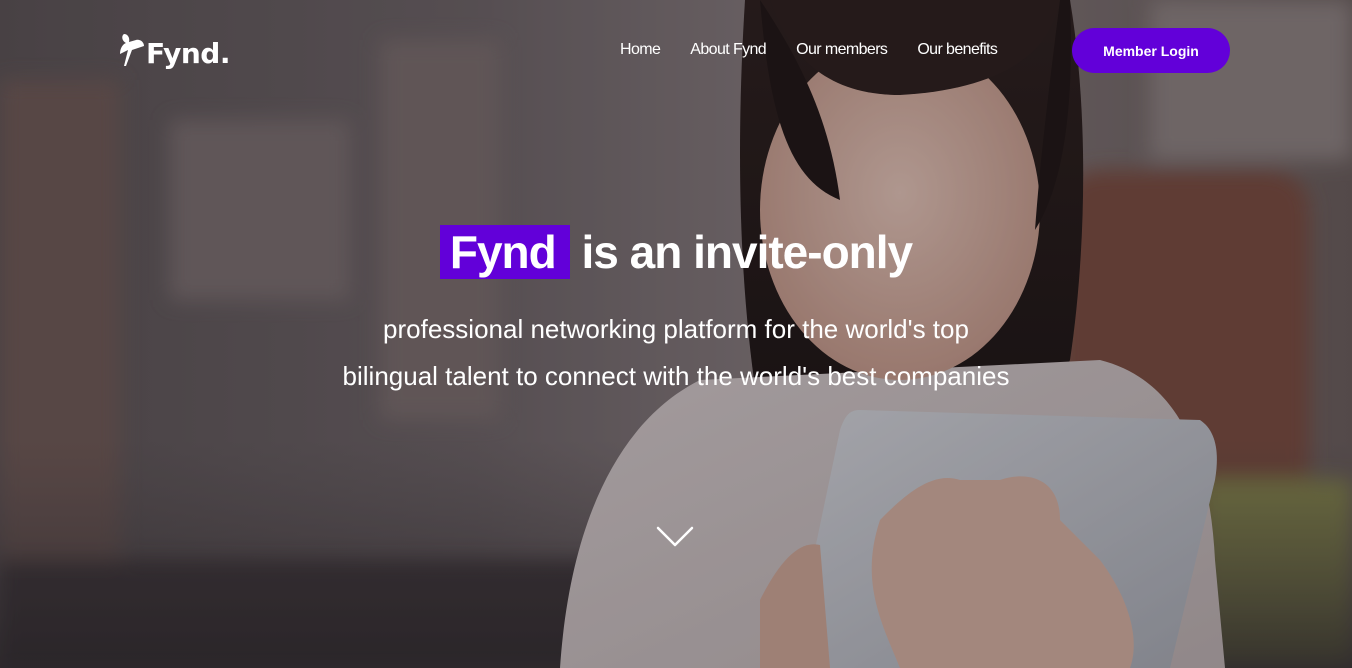  I want to click on nav-item-home: Home, so click(640, 50).